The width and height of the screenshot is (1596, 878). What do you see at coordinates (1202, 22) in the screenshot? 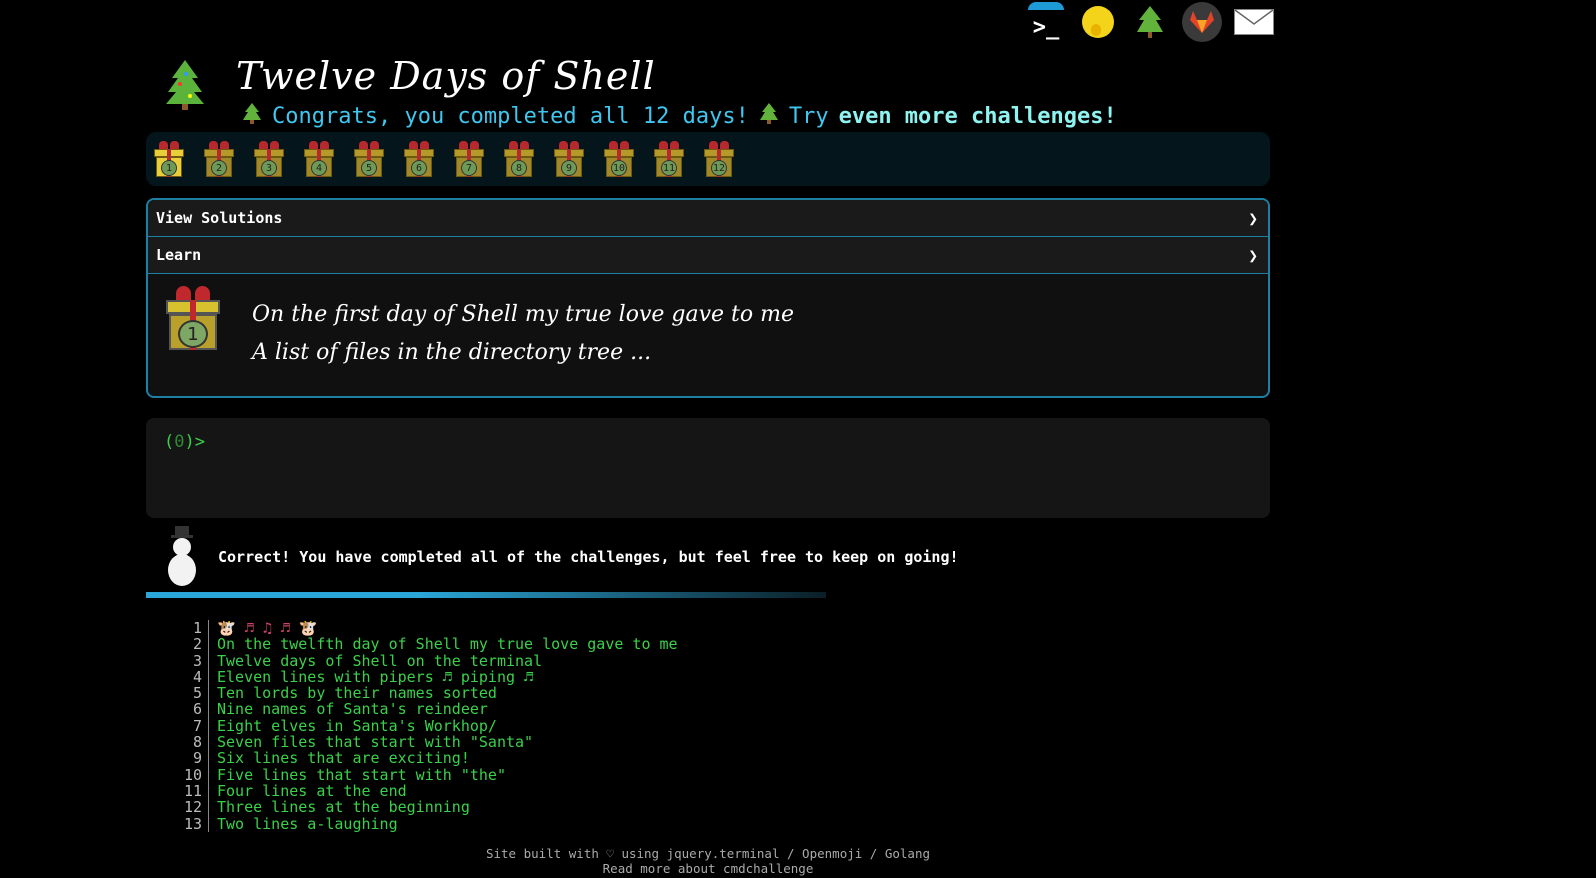
I see `gitlab-fox-icon` at bounding box center [1202, 22].